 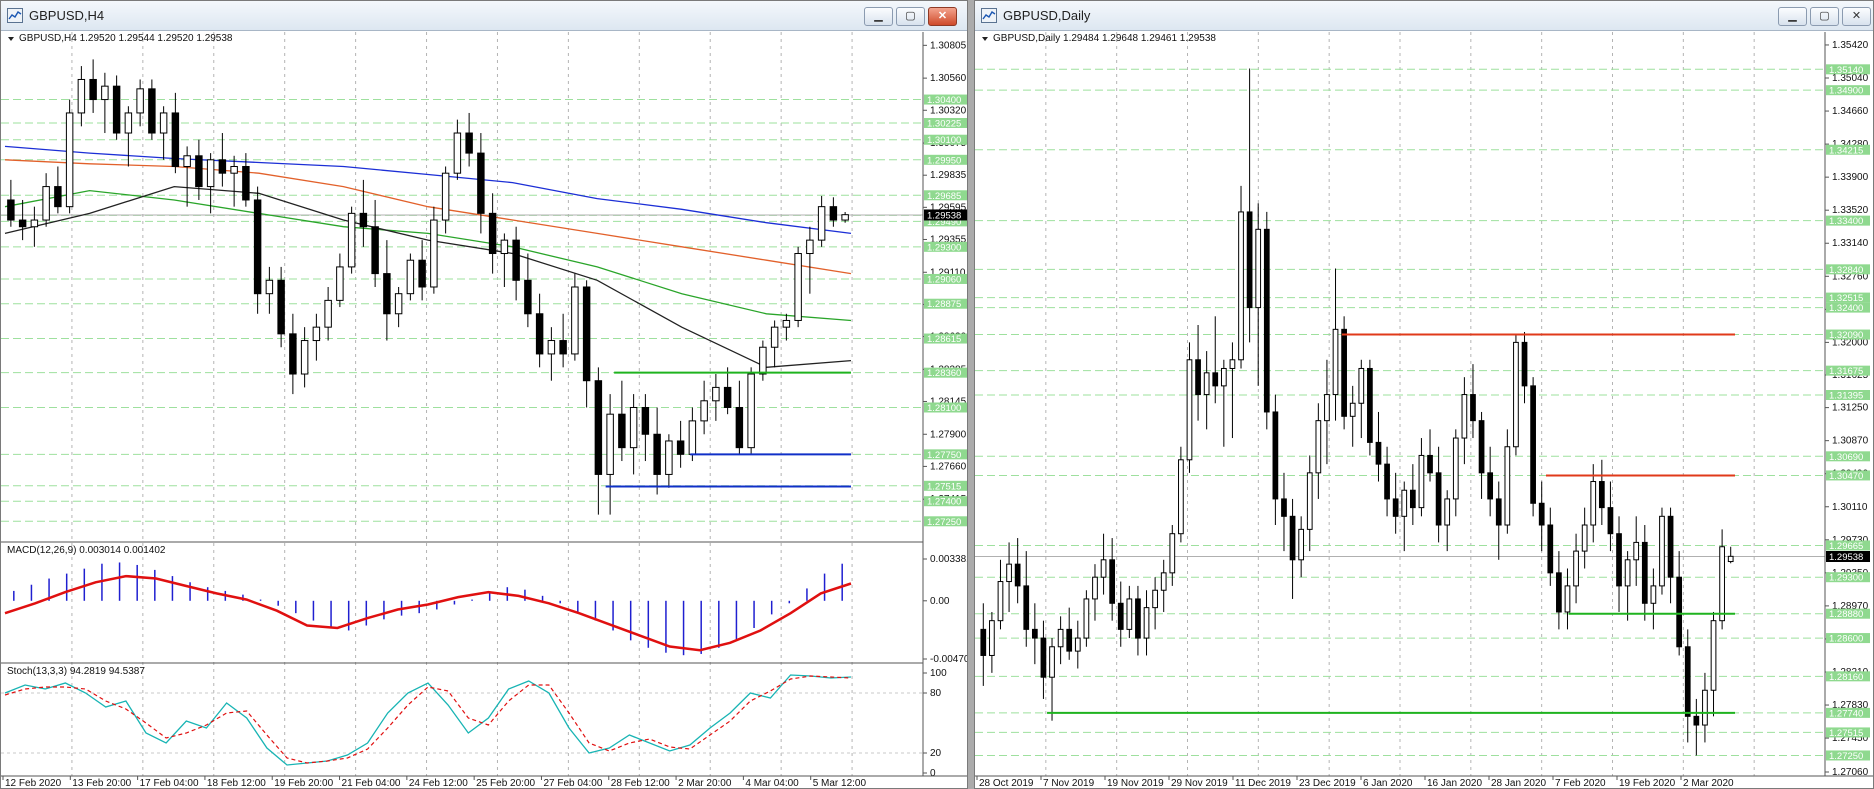 What do you see at coordinates (944, 486) in the screenshot?
I see `h4-level-badge-text: 1.27515` at bounding box center [944, 486].